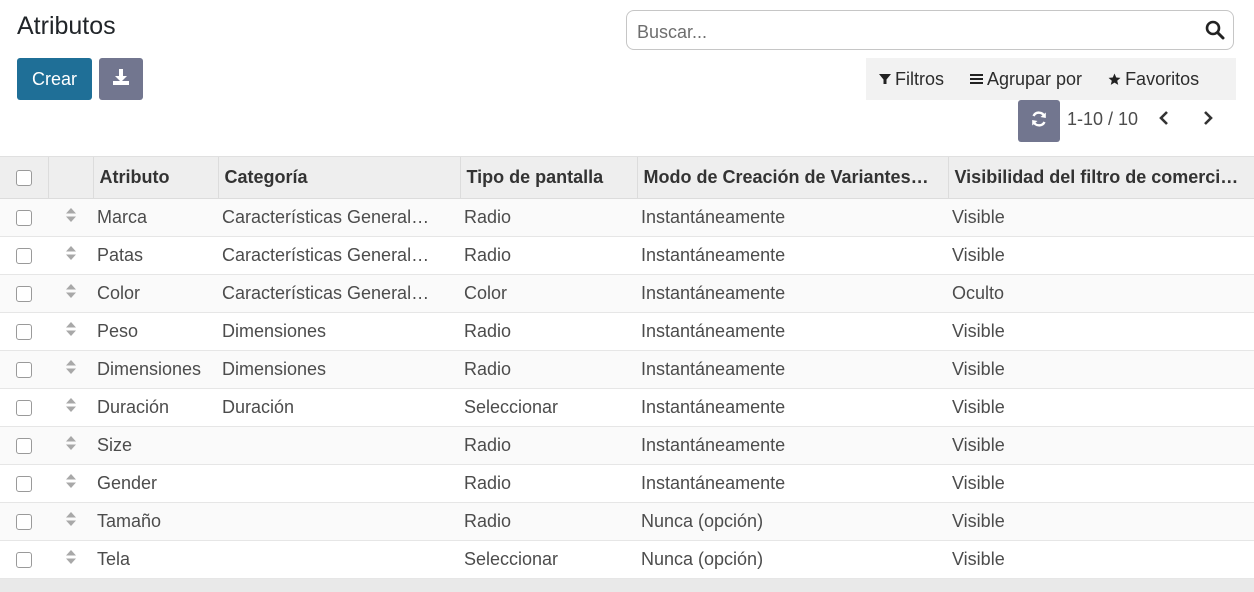 Image resolution: width=1254 pixels, height=592 pixels. Describe the element at coordinates (627, 521) in the screenshot. I see `table-row: Tamaño Radio Nunca (opción) Visible` at that location.